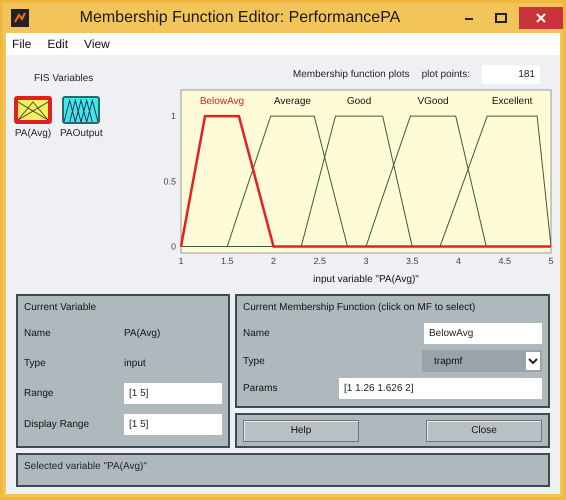 The image size is (566, 500). I want to click on field-label: Range, so click(39, 393).